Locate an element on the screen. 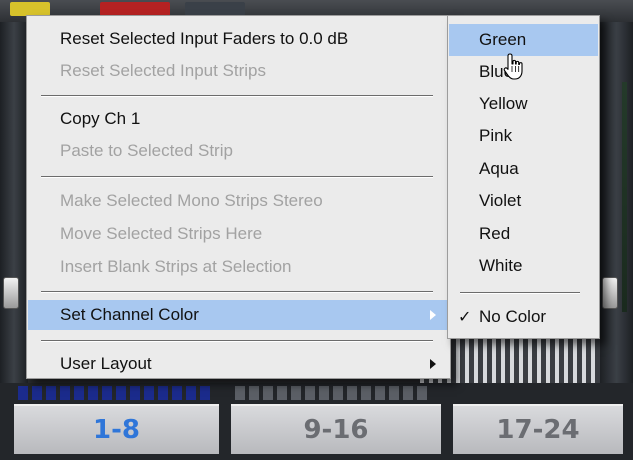  color-option-pink: Pink is located at coordinates (523, 136).